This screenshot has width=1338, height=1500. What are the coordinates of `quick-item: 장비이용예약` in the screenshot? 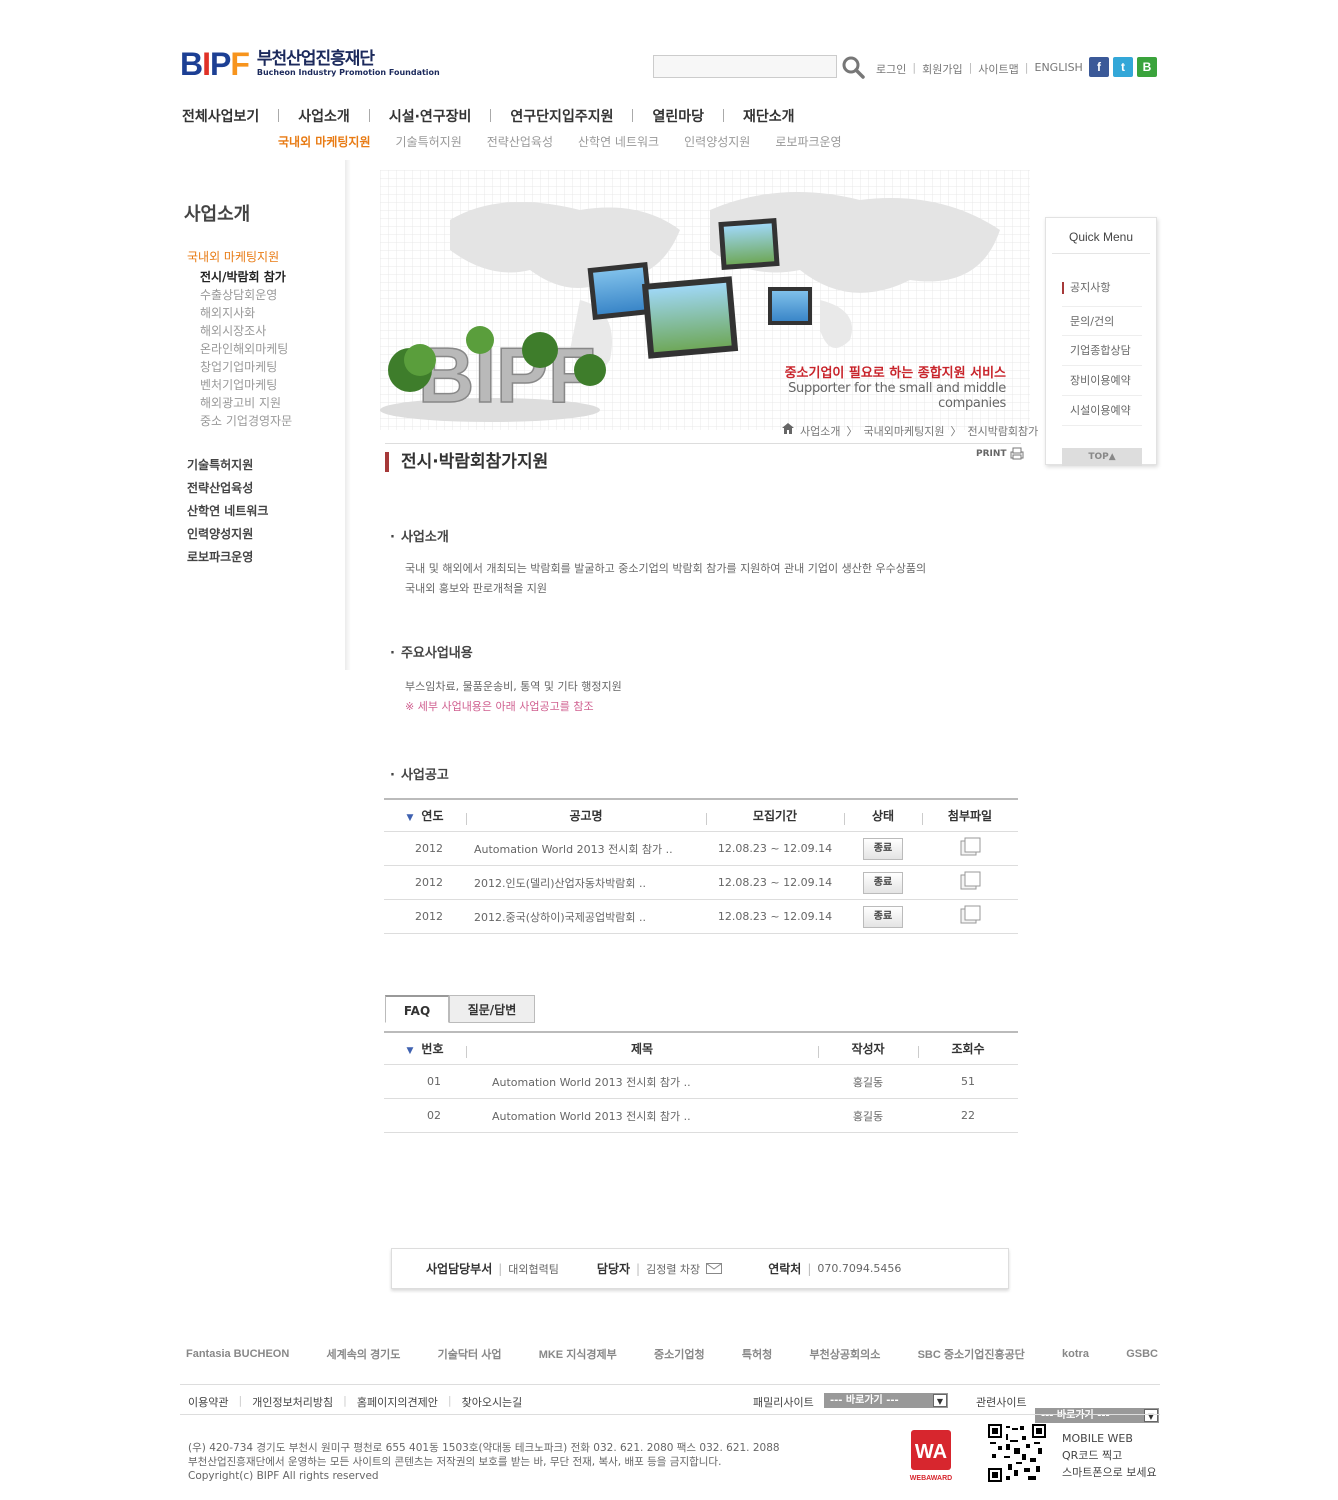 It's located at (1102, 381).